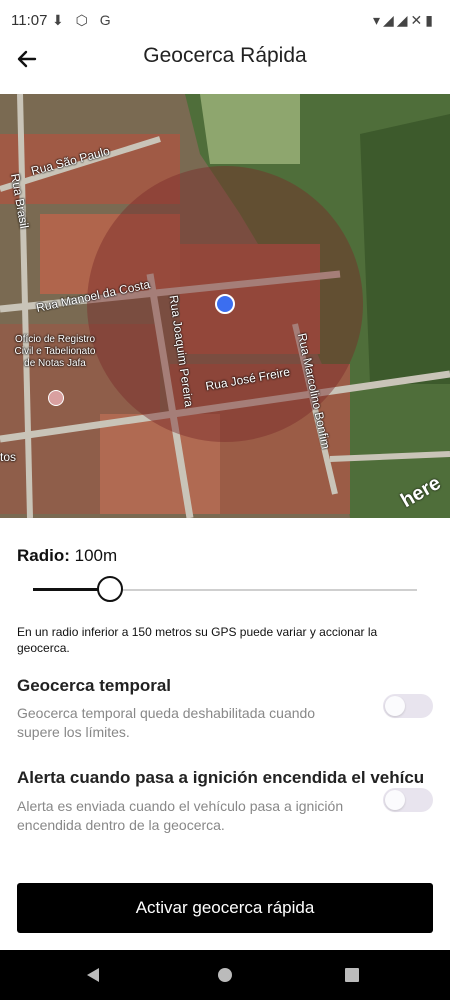  What do you see at coordinates (404, 20) in the screenshot?
I see `system-status-icons: ▾◢◢✕▮` at bounding box center [404, 20].